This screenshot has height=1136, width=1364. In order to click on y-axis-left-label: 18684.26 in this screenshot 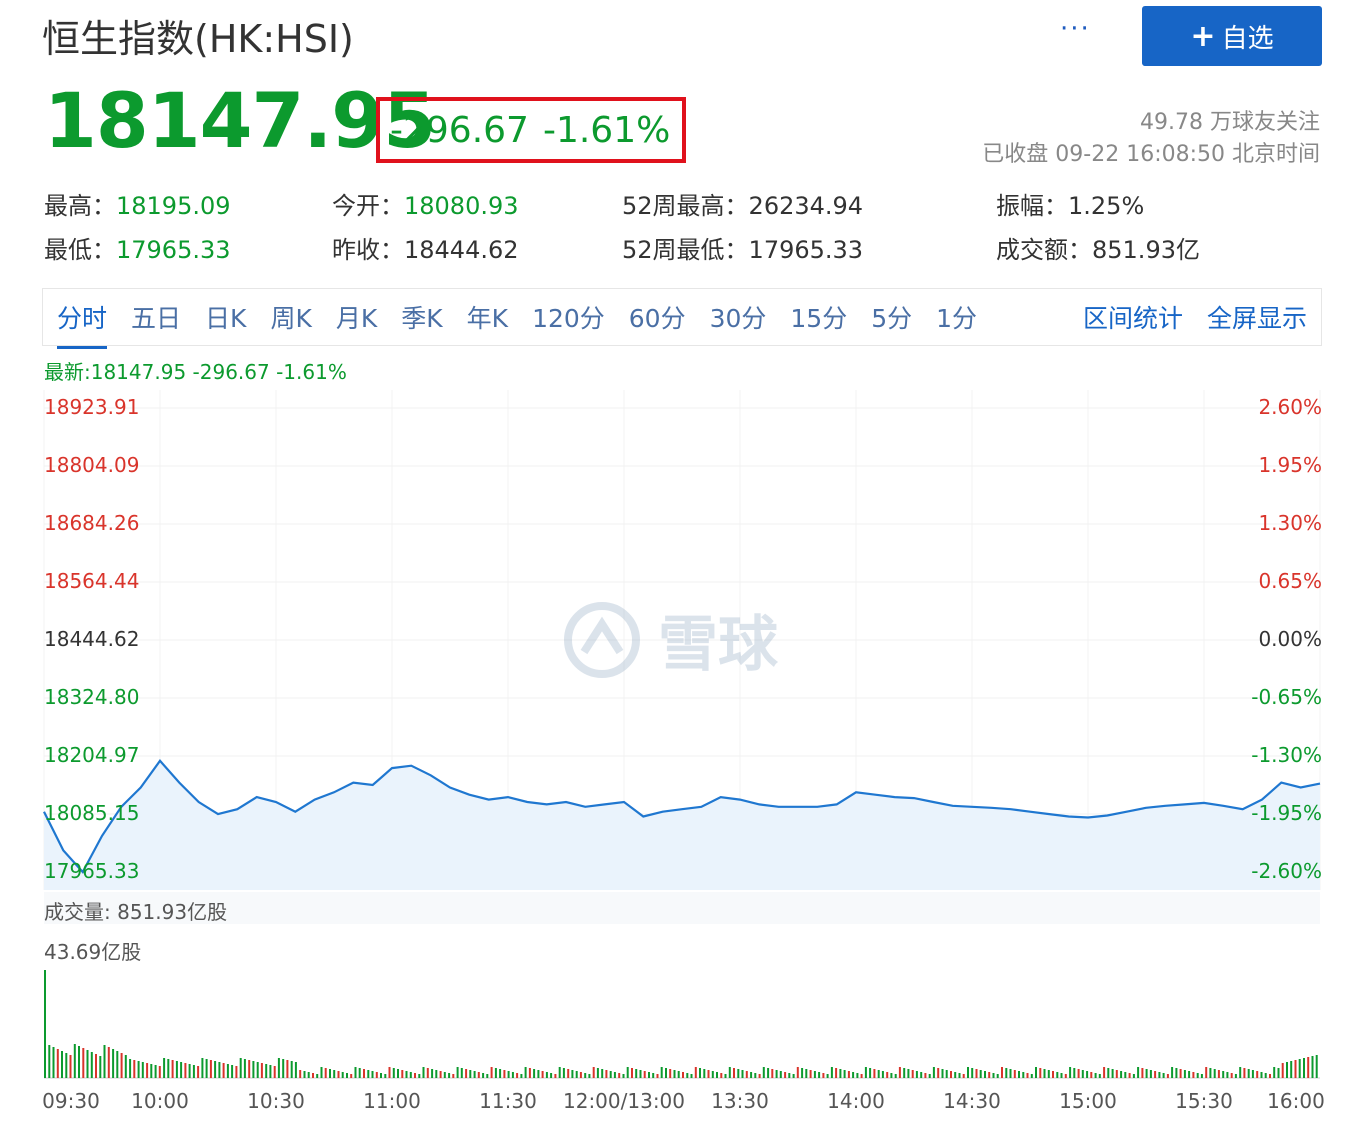, I will do `click(92, 523)`.